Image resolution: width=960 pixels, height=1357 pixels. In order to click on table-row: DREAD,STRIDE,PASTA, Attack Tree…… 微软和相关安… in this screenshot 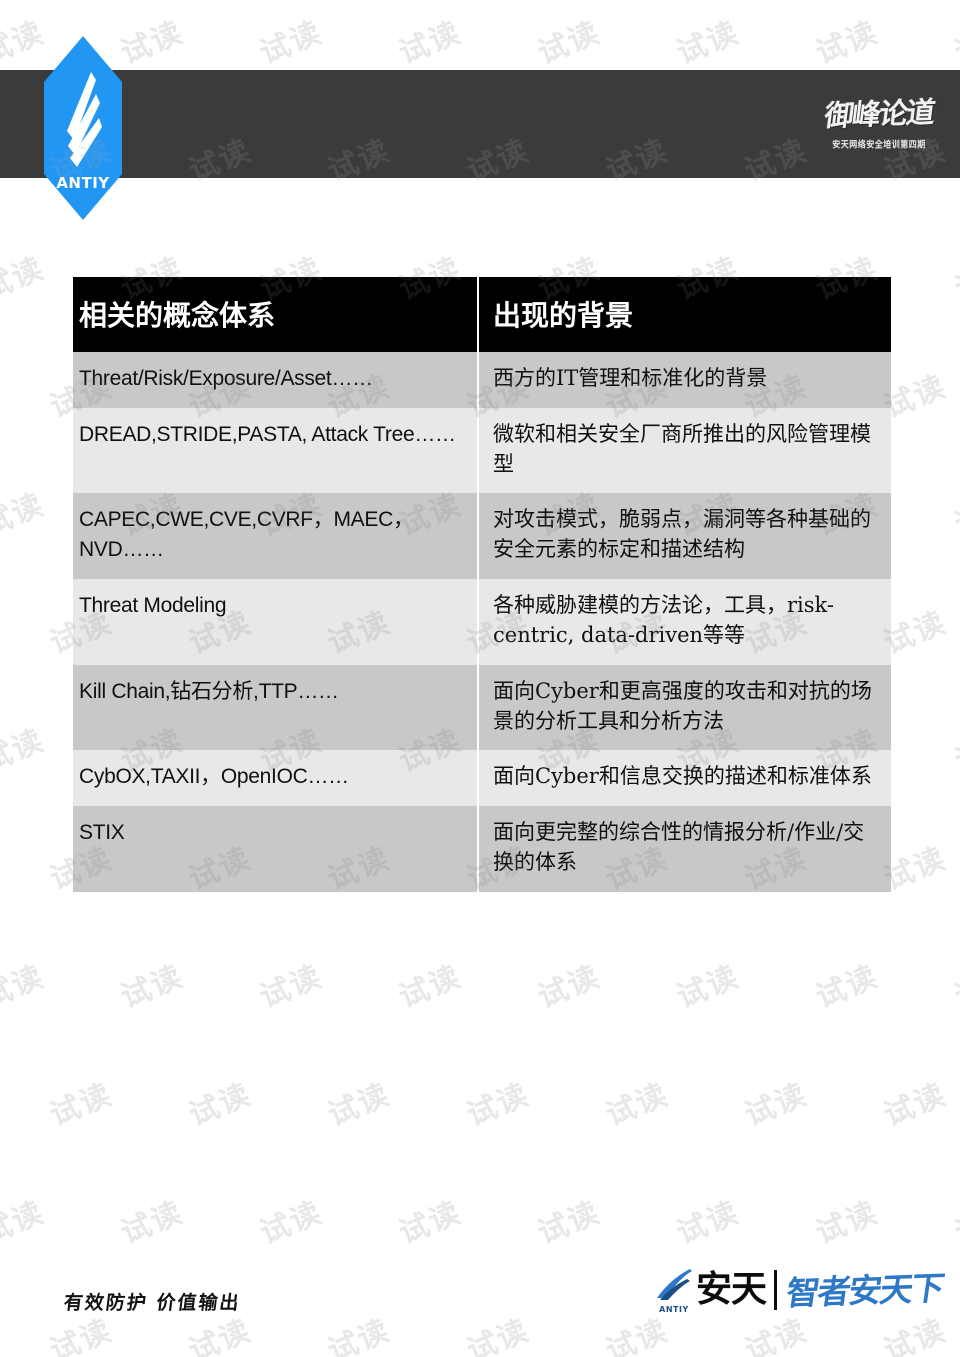, I will do `click(482, 450)`.